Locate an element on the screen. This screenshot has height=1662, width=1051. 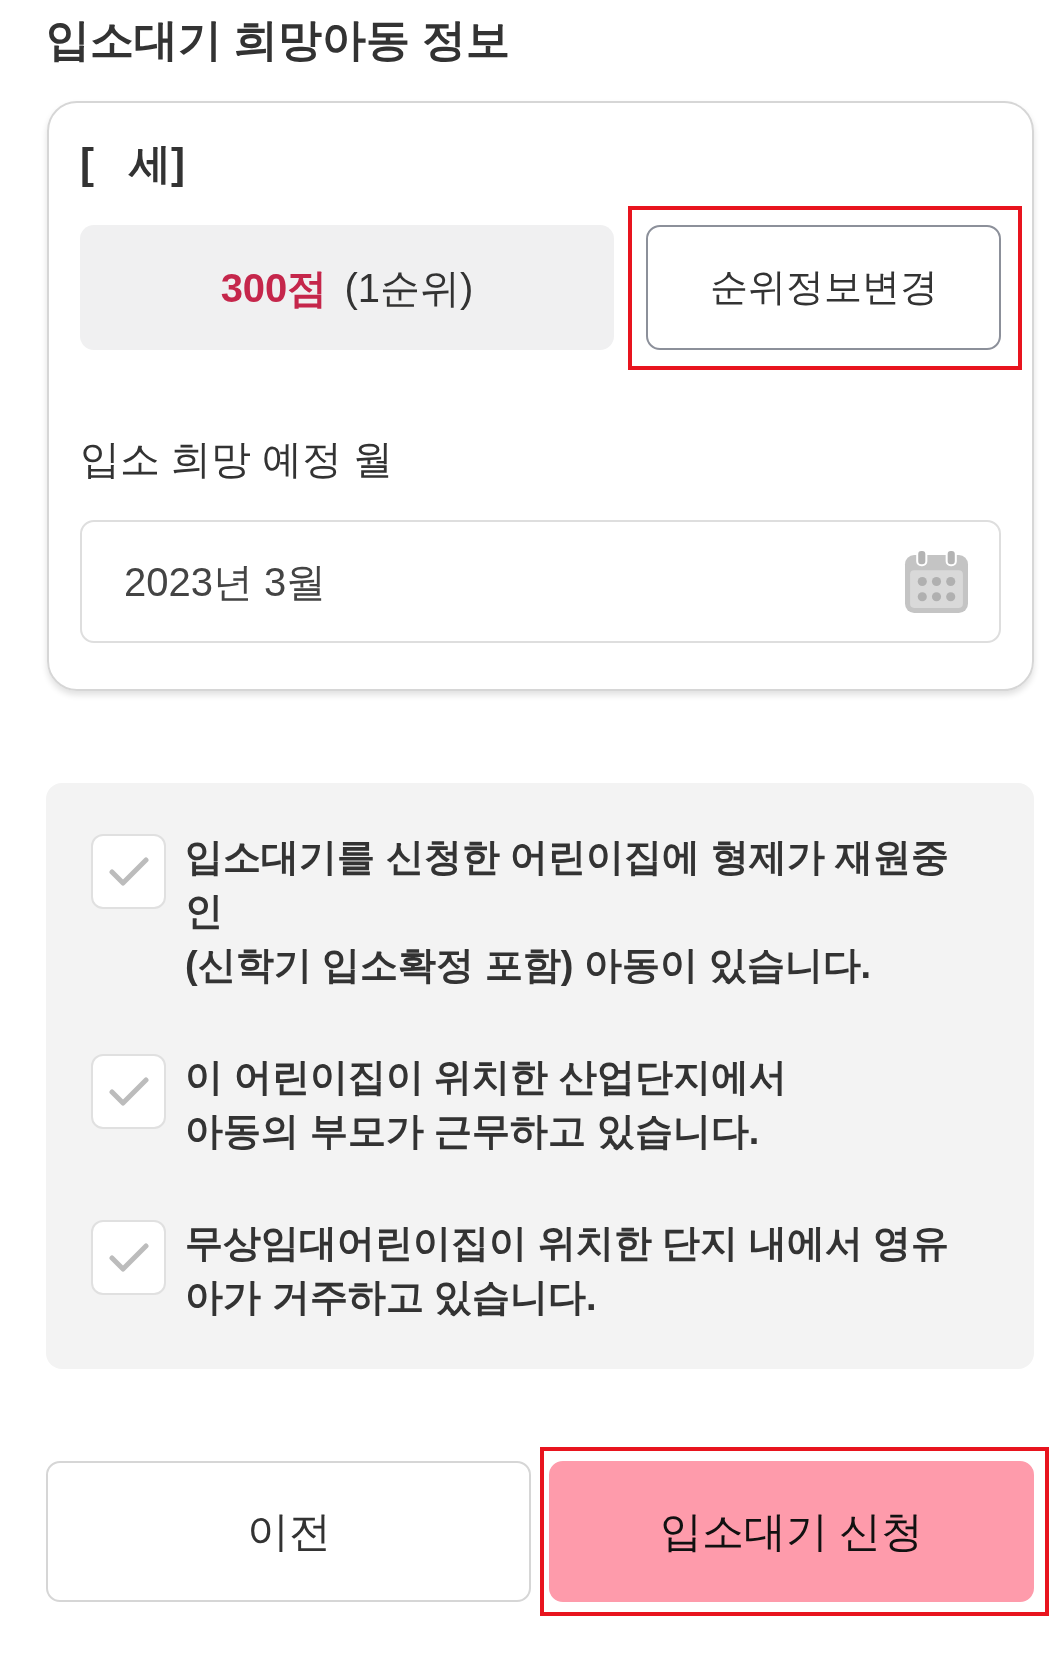
change-rank-button: 순위정보변경 is located at coordinates (823, 287).